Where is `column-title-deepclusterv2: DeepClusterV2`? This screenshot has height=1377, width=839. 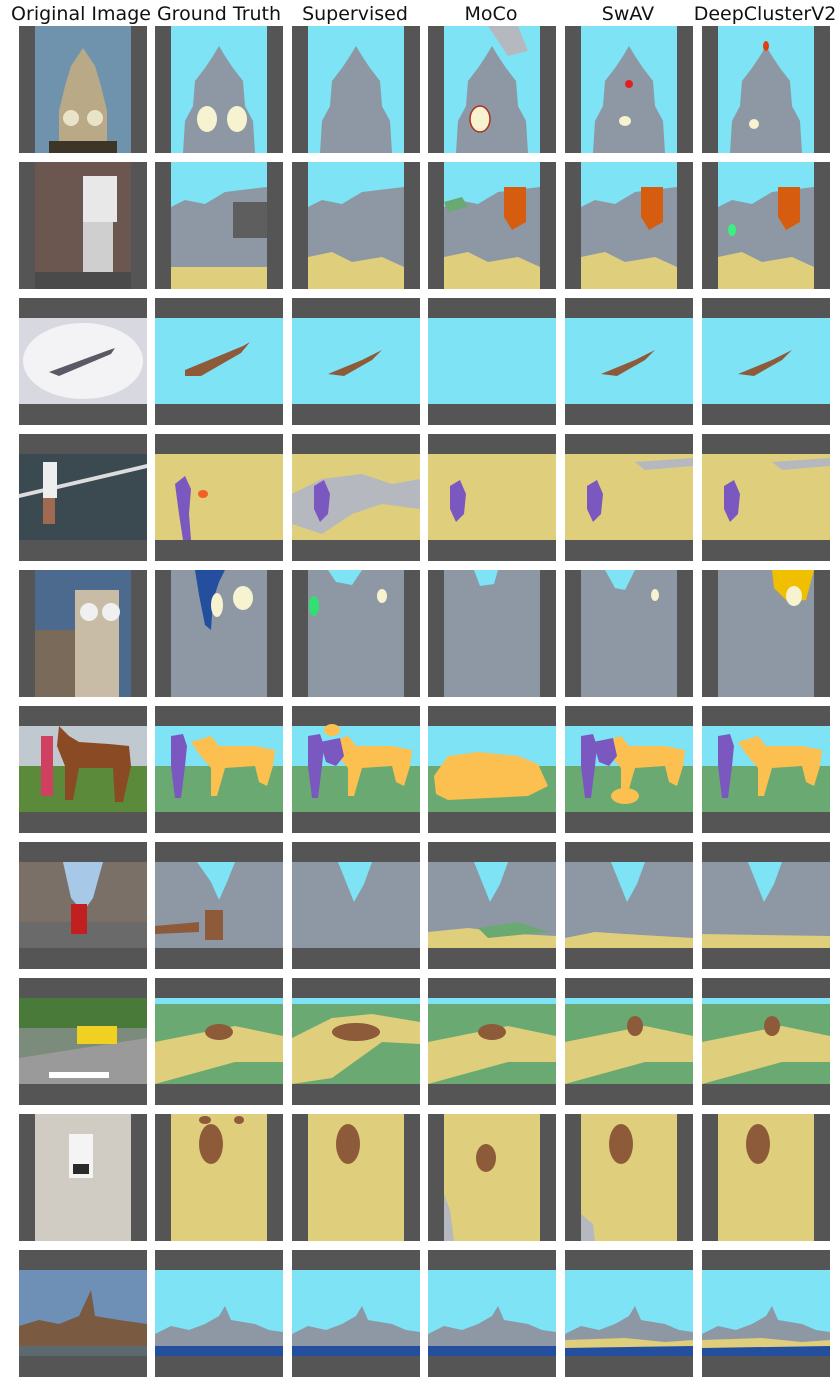 column-title-deepclusterv2: DeepClusterV2 is located at coordinates (765, 14).